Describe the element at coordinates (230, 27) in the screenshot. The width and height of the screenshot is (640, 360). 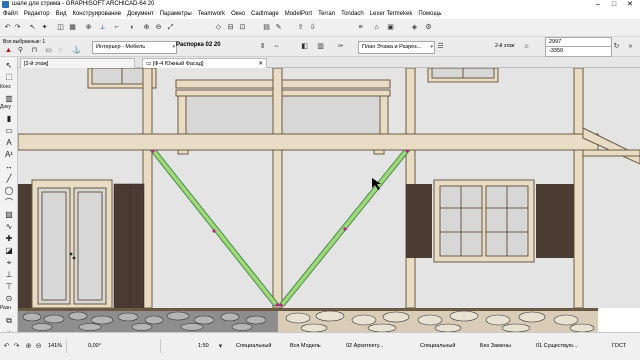
I see `section-view-icon: ⊟` at that location.